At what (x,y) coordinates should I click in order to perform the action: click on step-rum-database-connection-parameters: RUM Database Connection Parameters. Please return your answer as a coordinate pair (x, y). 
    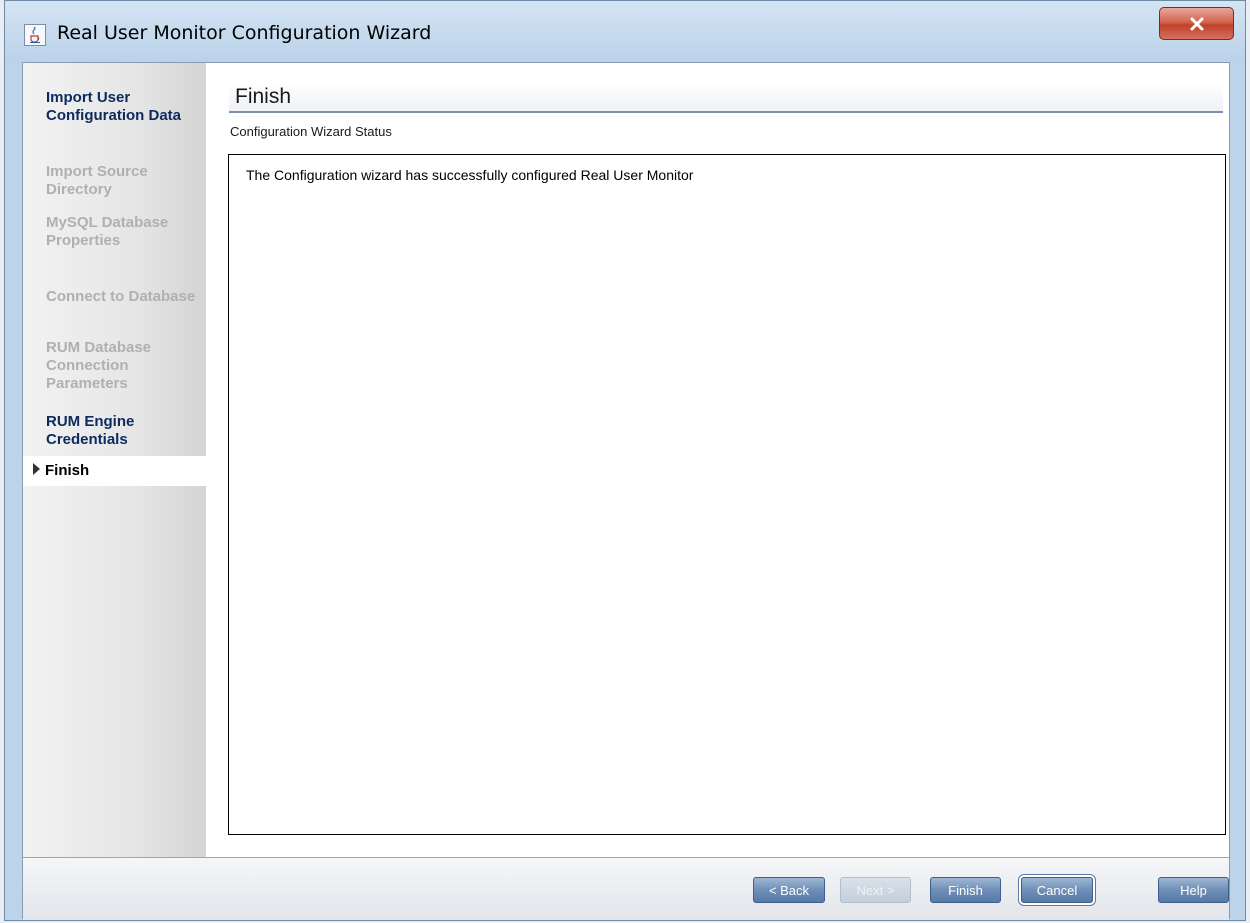
    Looking at the image, I should click on (99, 365).